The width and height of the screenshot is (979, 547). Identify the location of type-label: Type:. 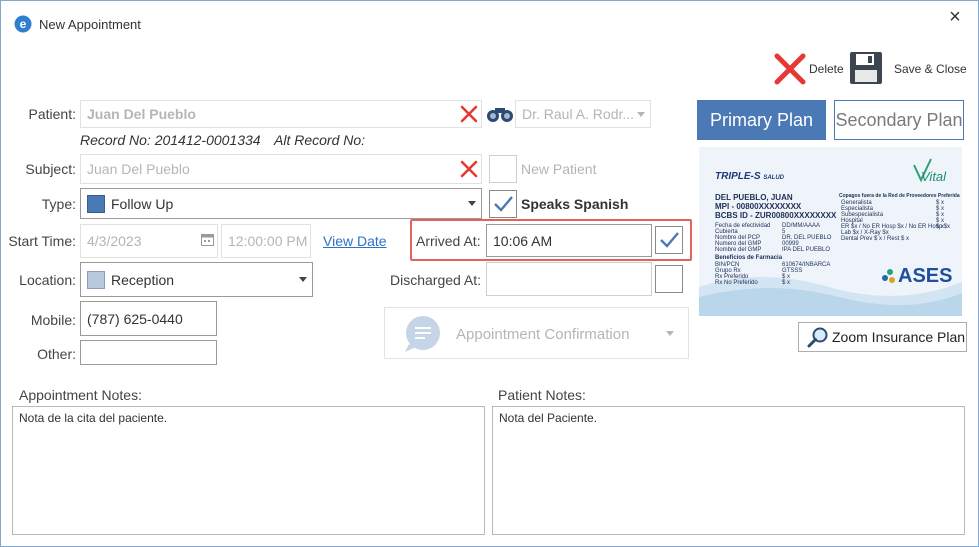
(58, 204).